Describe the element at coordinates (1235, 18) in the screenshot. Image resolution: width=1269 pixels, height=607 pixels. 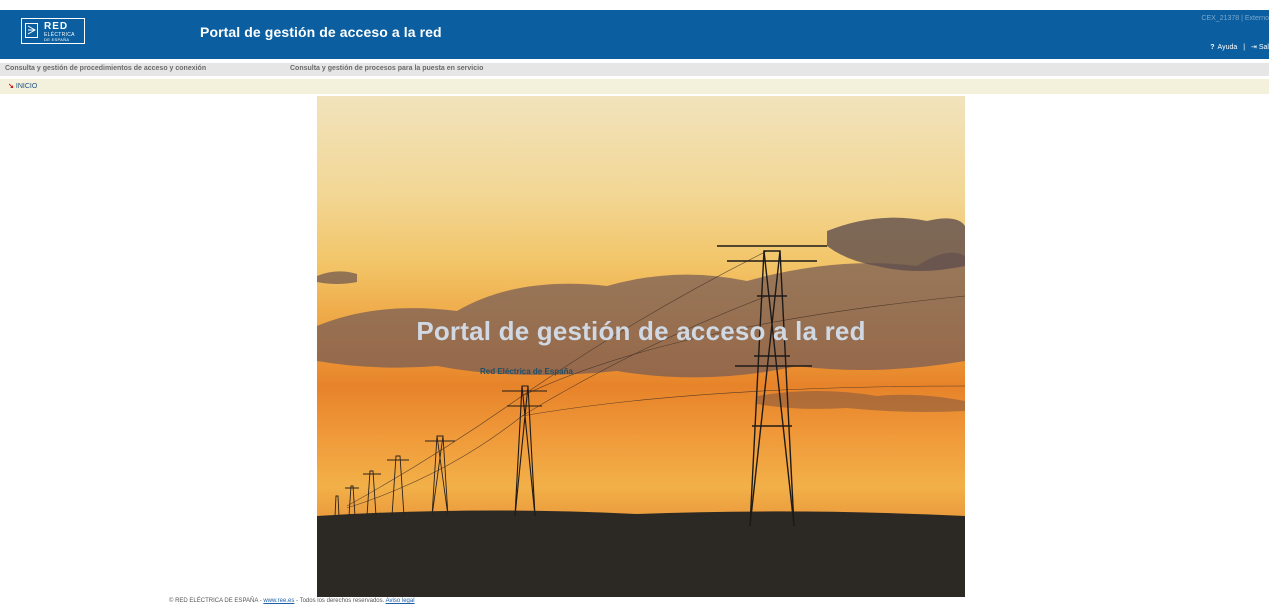
I see `user-info: CEX_21378 | Externo` at that location.